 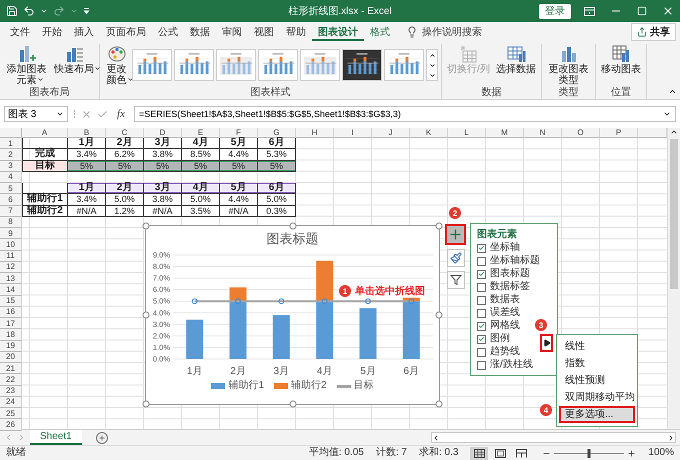 What do you see at coordinates (11, 144) in the screenshot?
I see `row-header: 1` at bounding box center [11, 144].